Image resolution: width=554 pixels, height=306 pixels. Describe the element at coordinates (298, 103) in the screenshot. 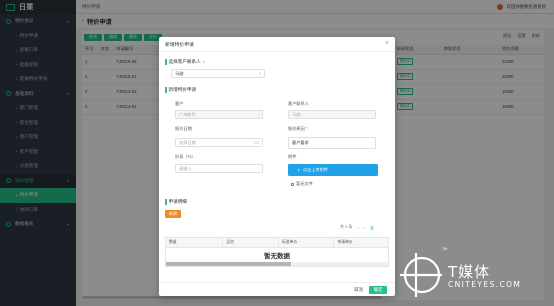

I see `customer-contact-label: 客户联系人` at that location.